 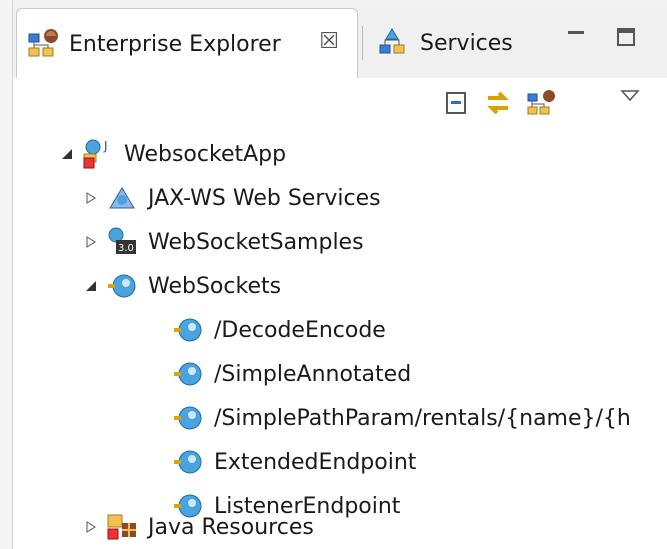 I want to click on tree-label: WebSockets, so click(x=215, y=286).